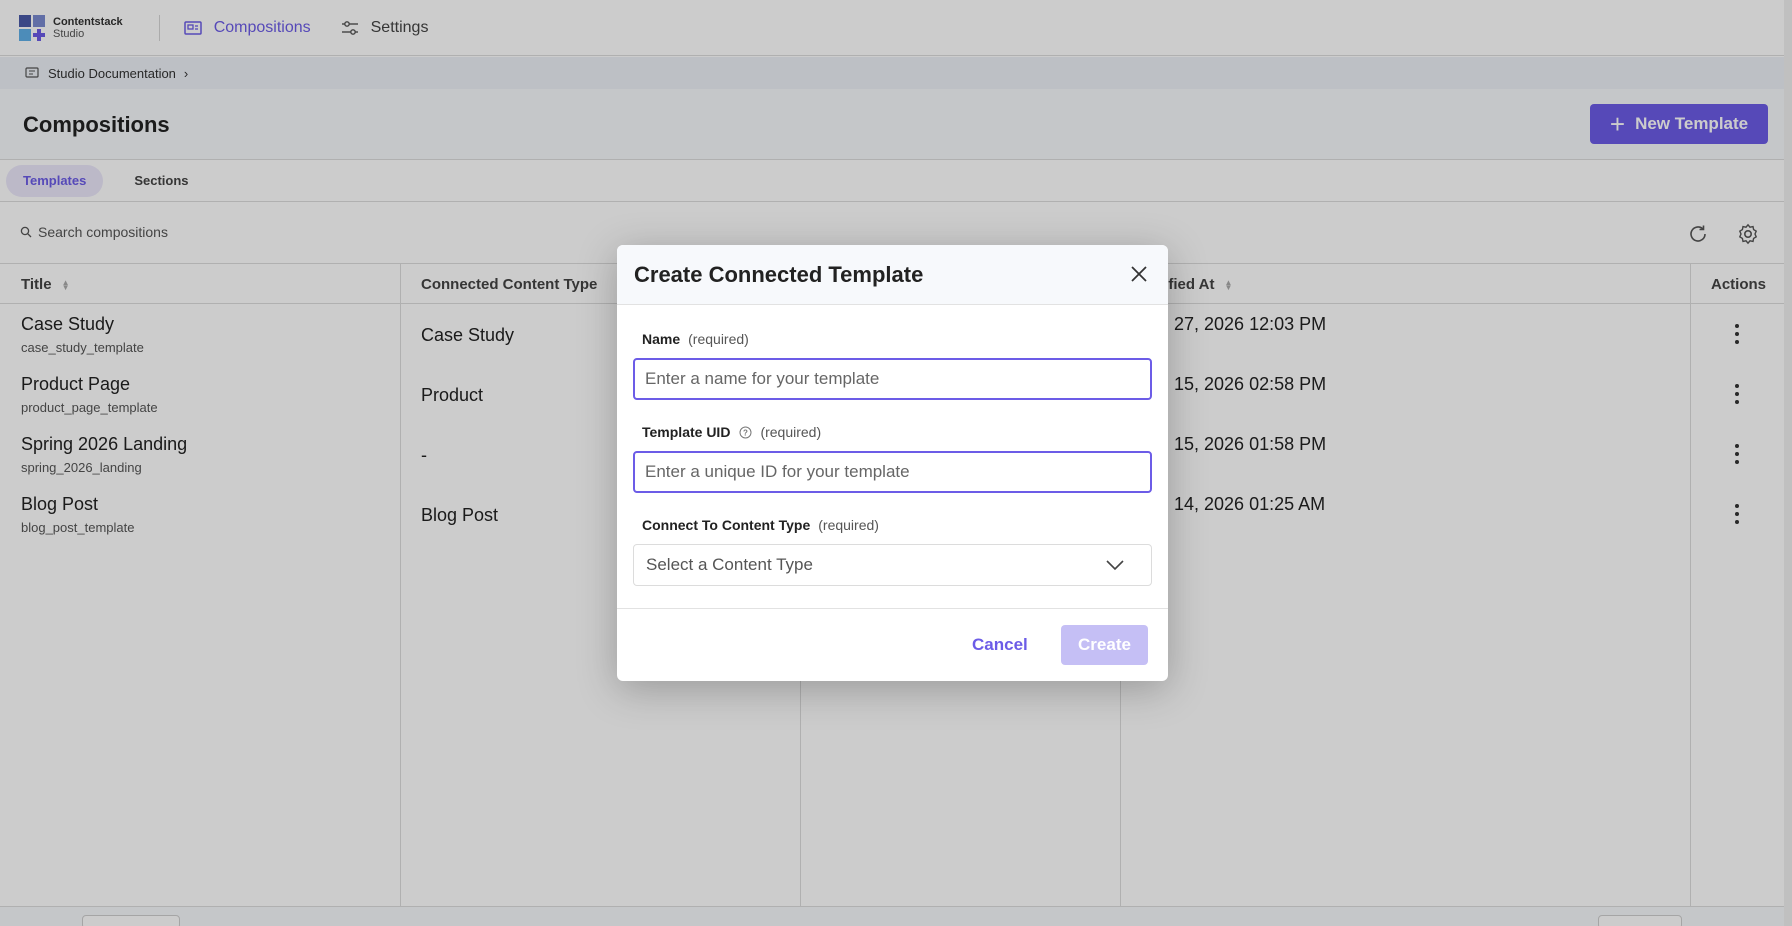 This screenshot has width=1792, height=926. Describe the element at coordinates (1000, 645) in the screenshot. I see `cancel-button: Cancel` at that location.